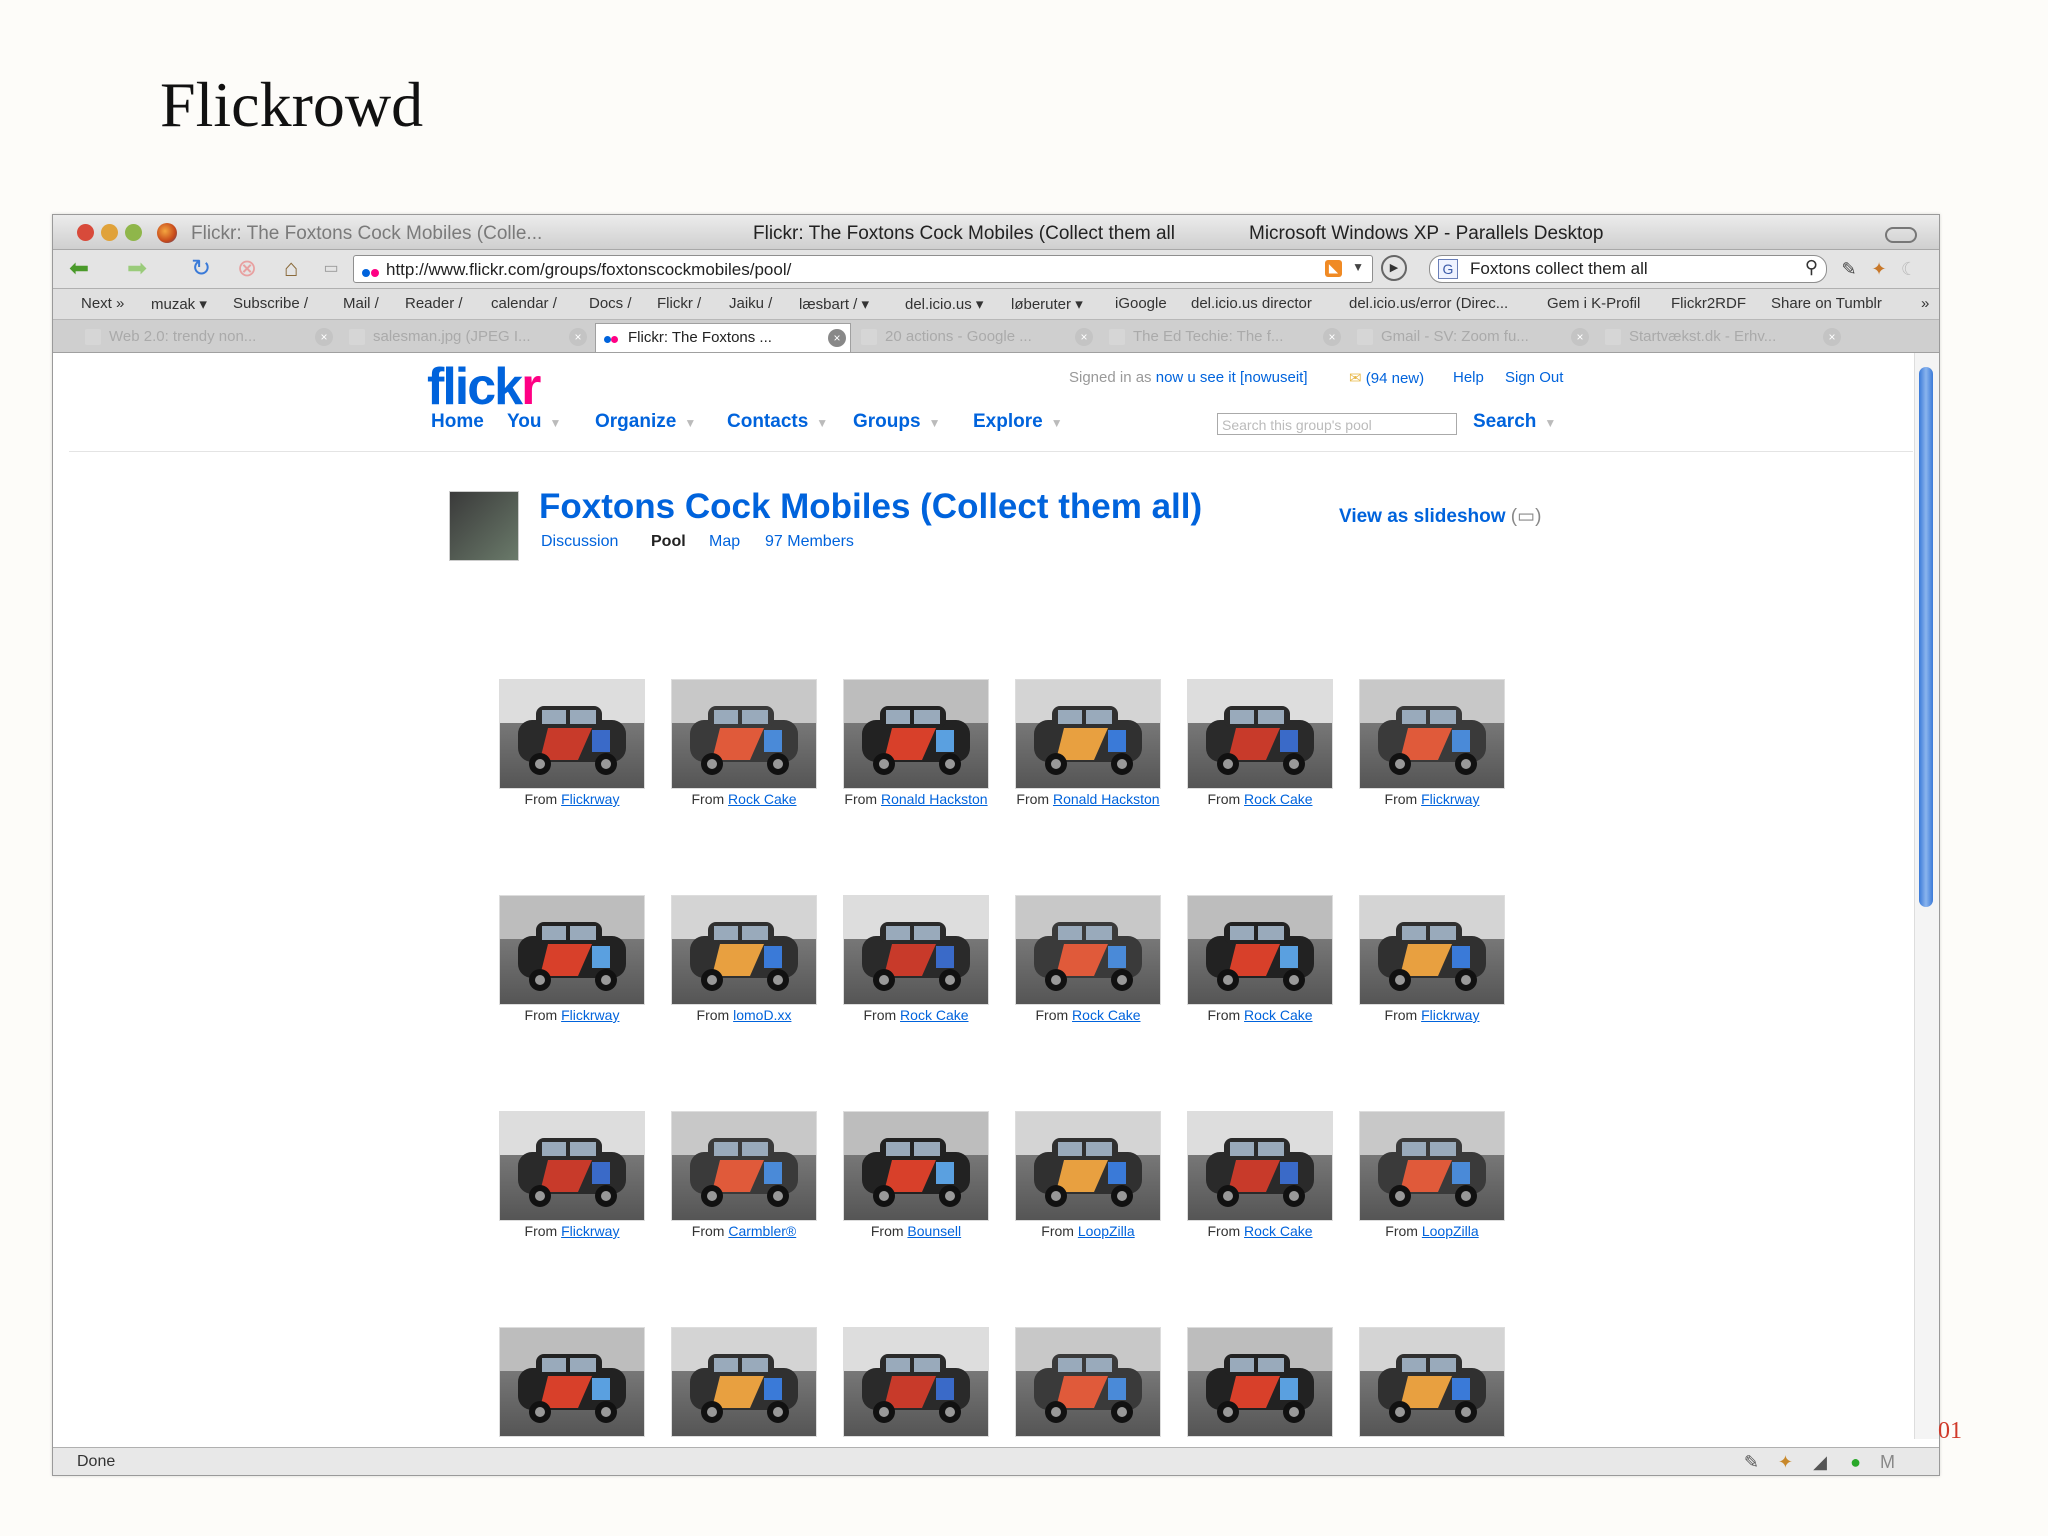 The width and height of the screenshot is (2048, 1536). Describe the element at coordinates (834, 304) in the screenshot. I see `bookmark-item: læsbart / ▾` at that location.